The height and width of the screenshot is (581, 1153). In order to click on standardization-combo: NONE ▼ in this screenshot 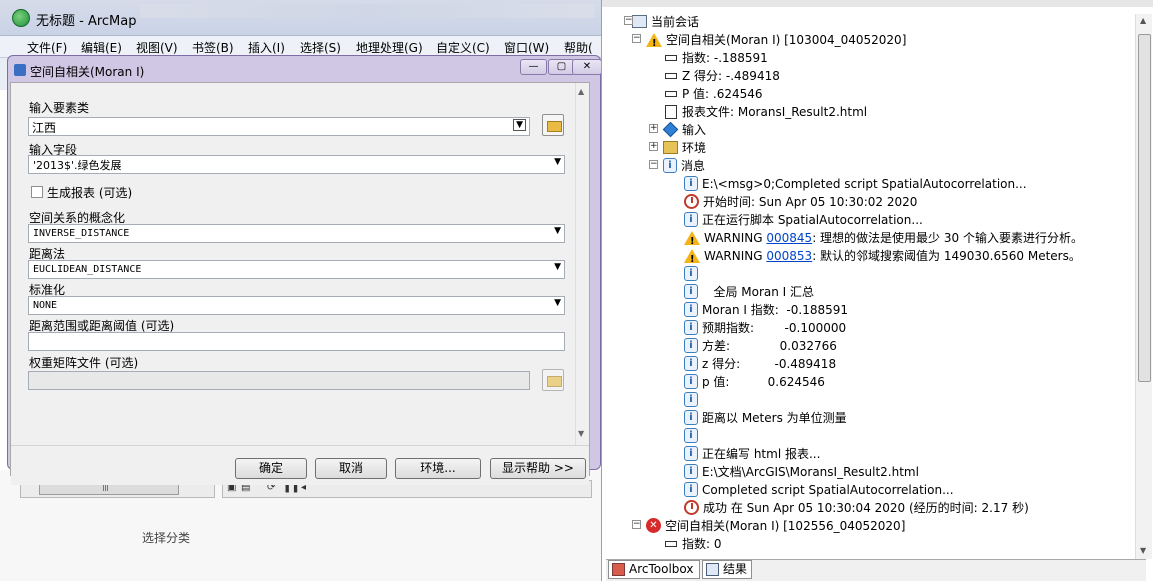, I will do `click(296, 305)`.